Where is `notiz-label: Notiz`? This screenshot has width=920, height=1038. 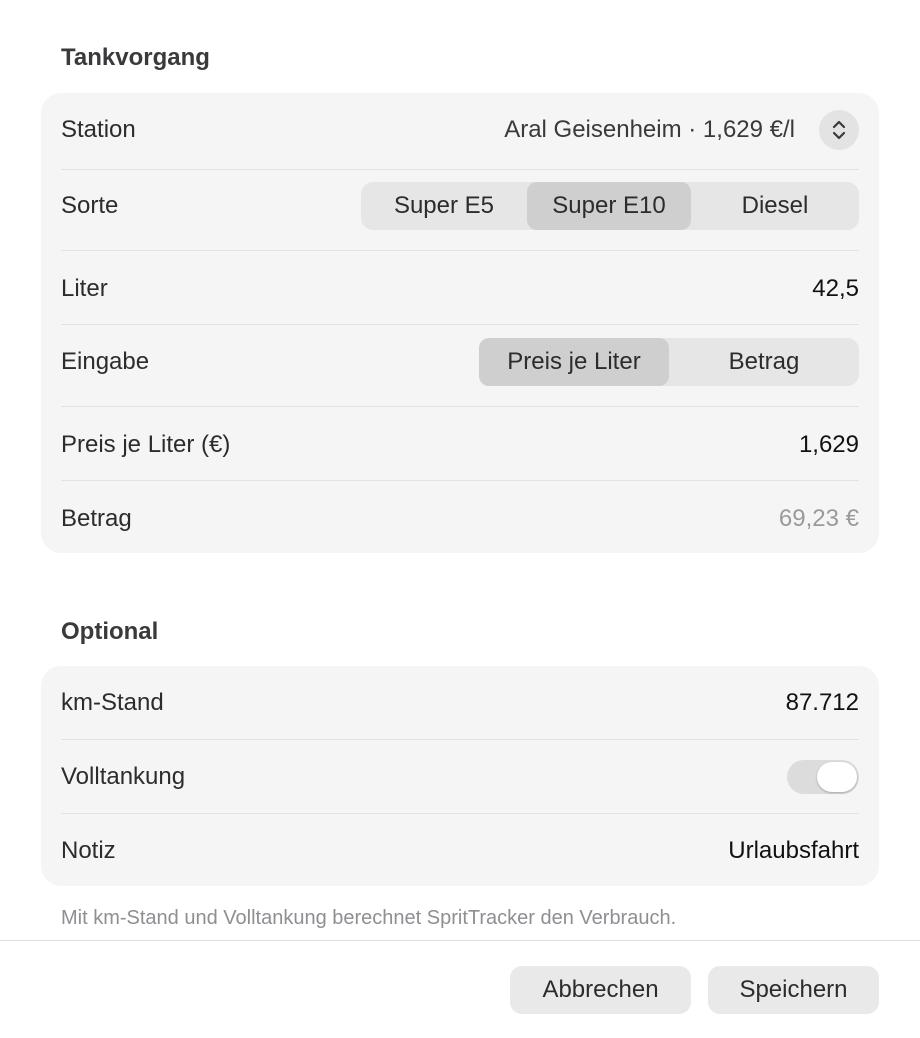
notiz-label: Notiz is located at coordinates (88, 850).